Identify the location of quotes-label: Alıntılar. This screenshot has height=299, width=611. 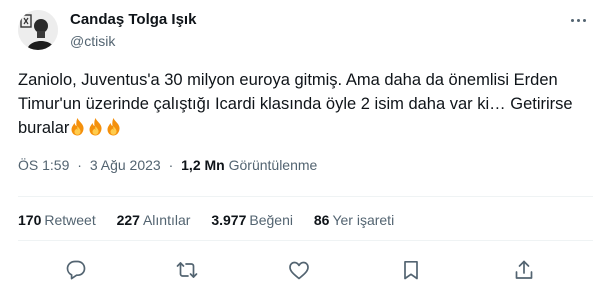
(166, 220).